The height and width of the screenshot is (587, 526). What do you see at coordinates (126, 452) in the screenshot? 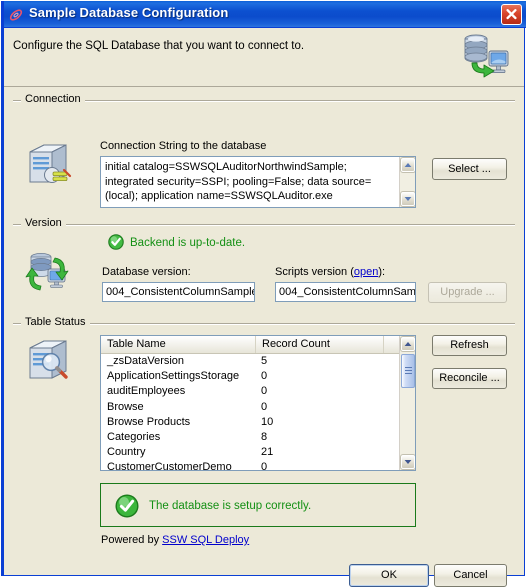
I see `cell-table-name: Country` at bounding box center [126, 452].